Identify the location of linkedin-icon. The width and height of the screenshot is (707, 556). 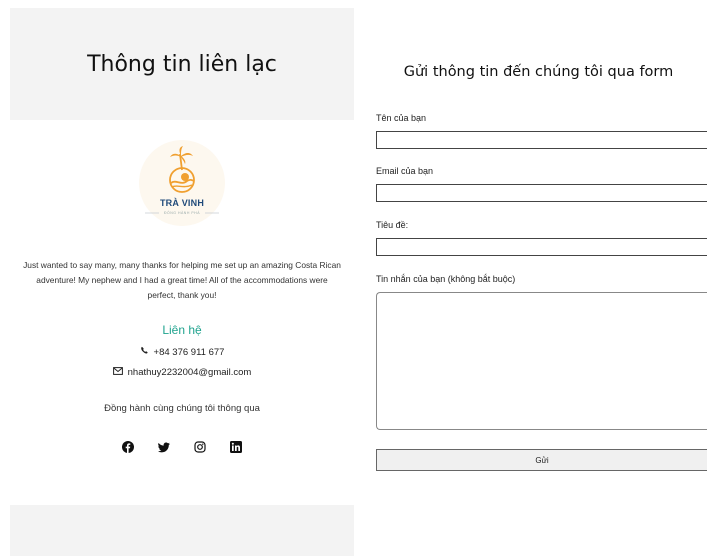
(236, 447).